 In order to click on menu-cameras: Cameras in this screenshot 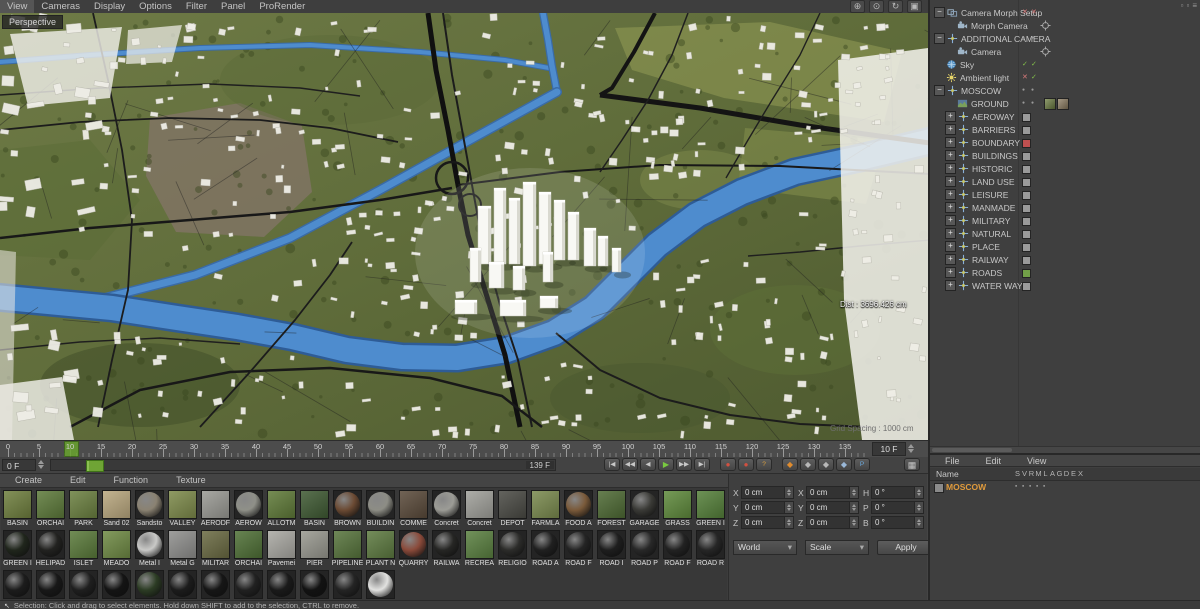, I will do `click(60, 6)`.